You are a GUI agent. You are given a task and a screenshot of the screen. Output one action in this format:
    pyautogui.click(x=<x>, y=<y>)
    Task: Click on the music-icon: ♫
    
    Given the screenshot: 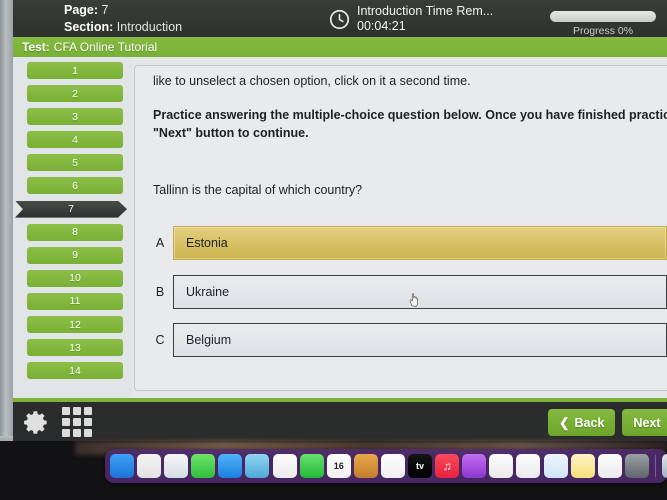 What is the action you would take?
    pyautogui.click(x=447, y=466)
    